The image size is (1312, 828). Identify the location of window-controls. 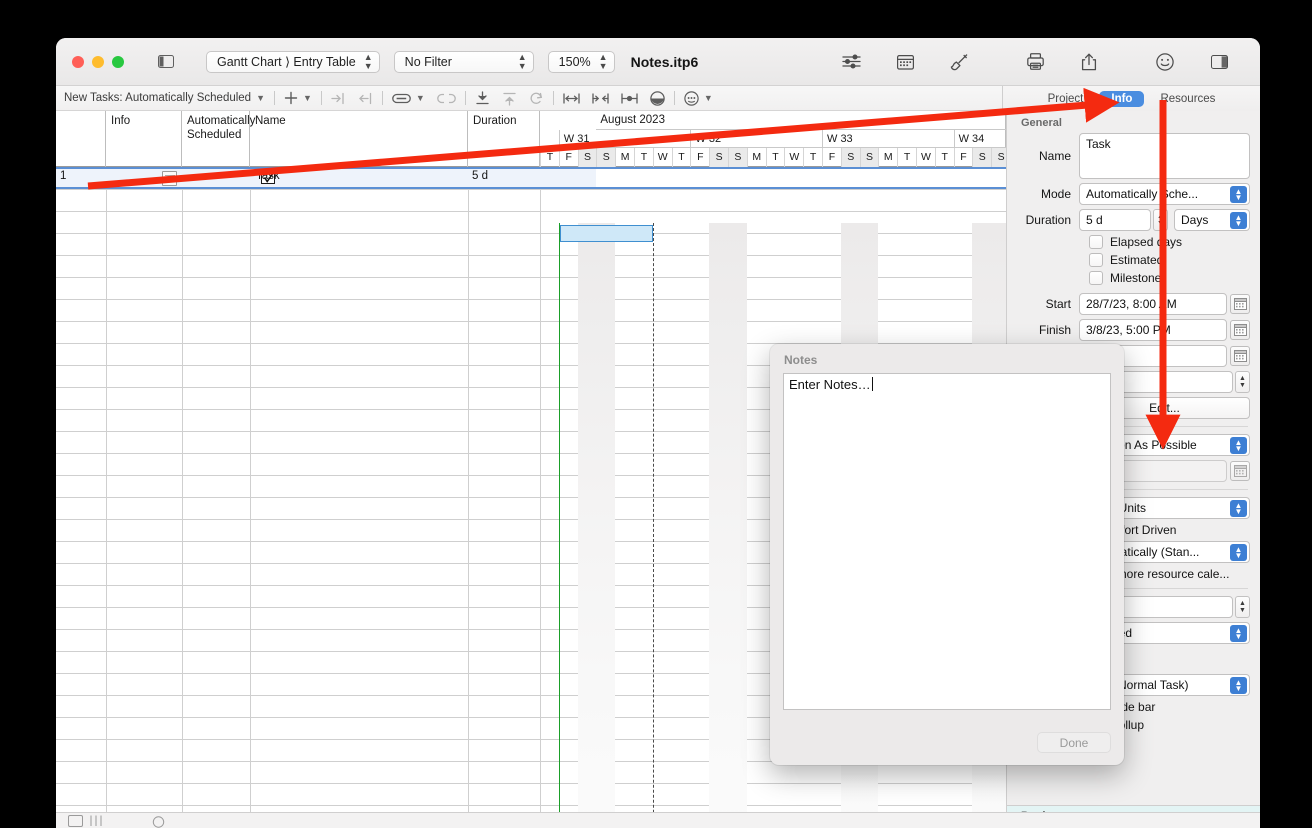
(98, 61).